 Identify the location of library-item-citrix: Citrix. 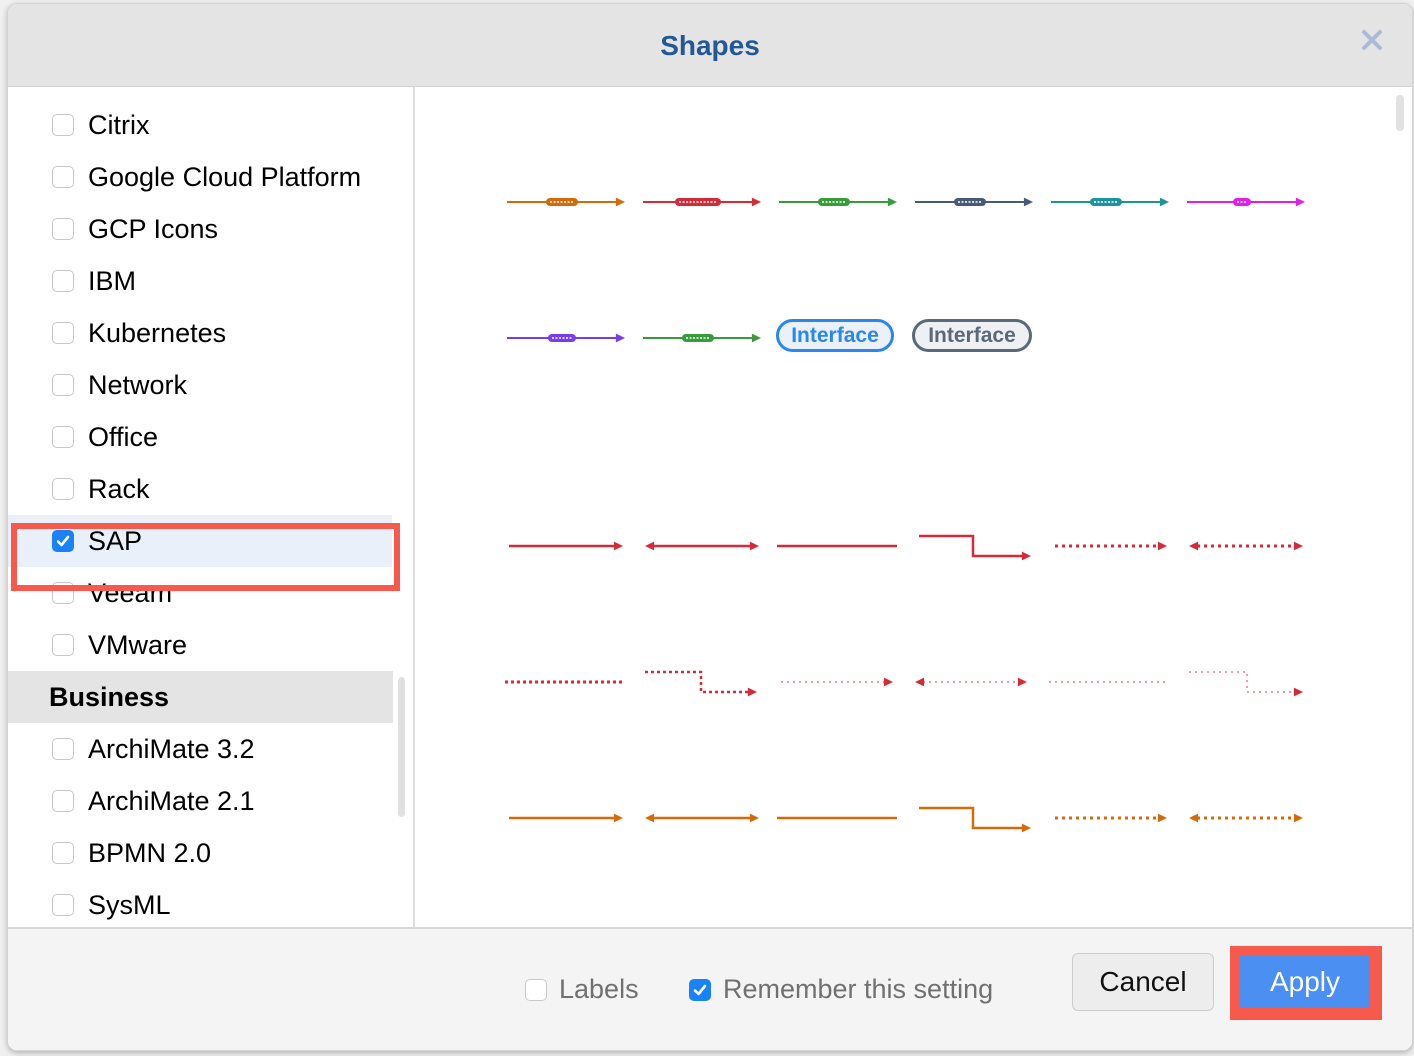
(200, 125).